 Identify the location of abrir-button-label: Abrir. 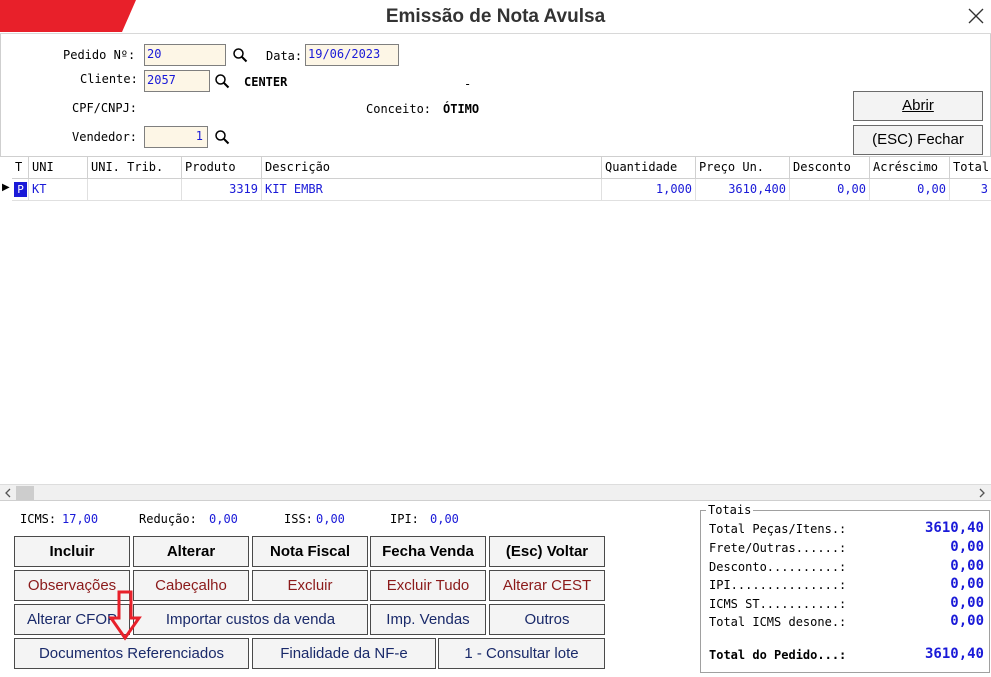
(918, 105).